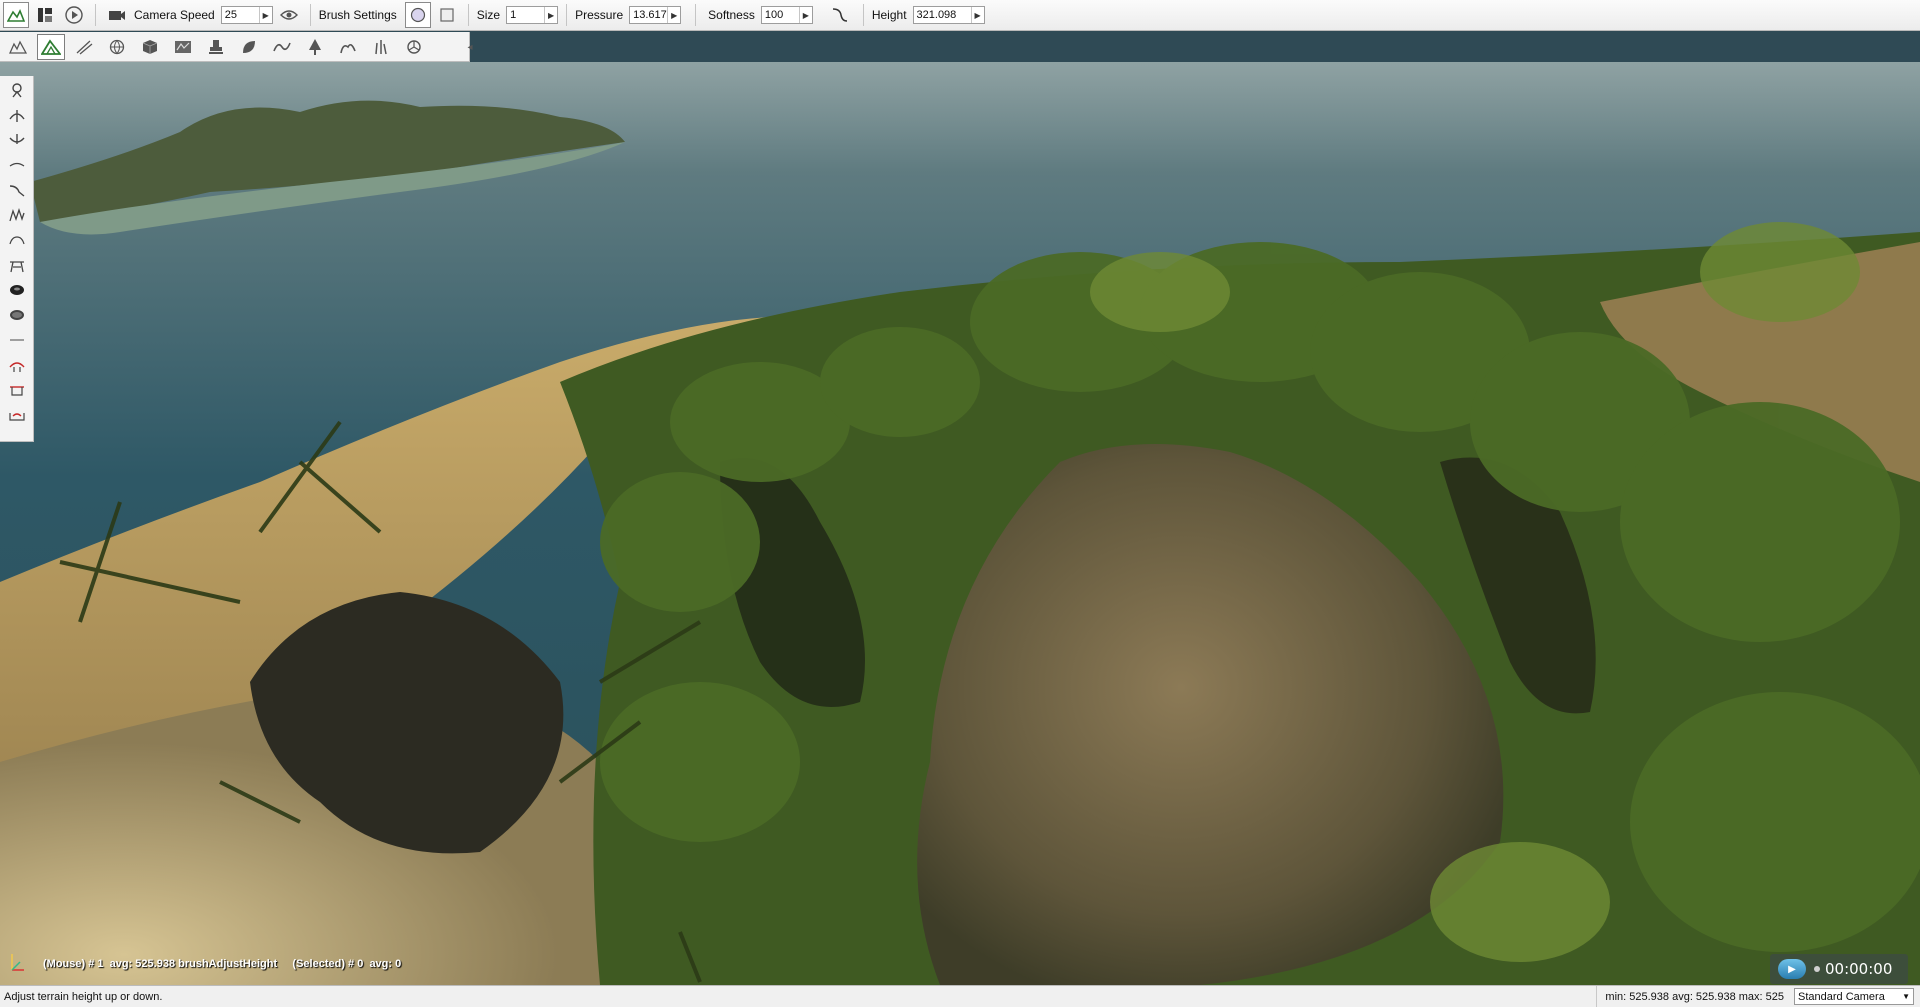 Image resolution: width=1920 pixels, height=1007 pixels. I want to click on tree-icon, so click(315, 47).